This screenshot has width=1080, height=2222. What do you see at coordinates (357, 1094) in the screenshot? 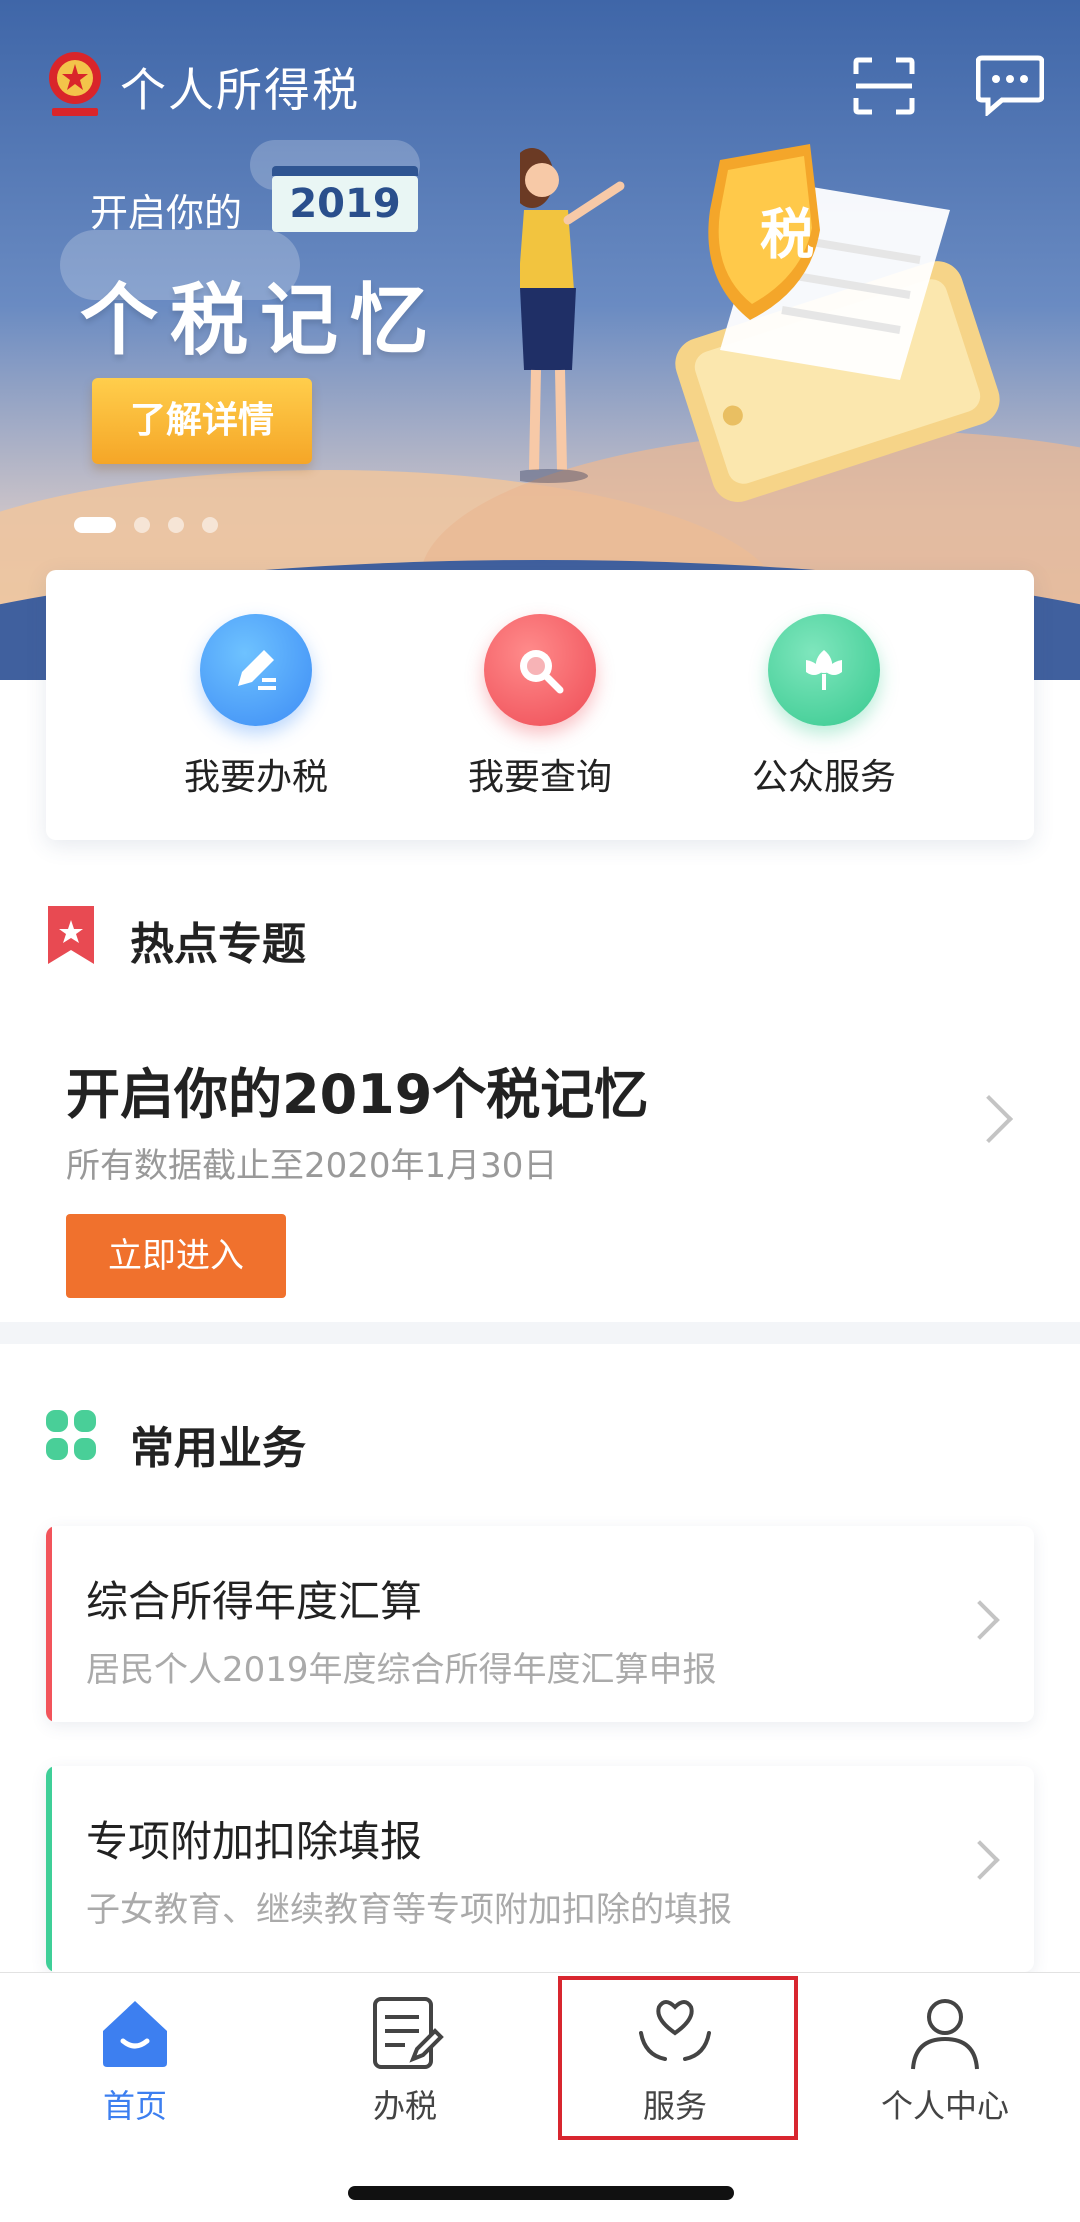
I see `hot-topic-title: 开启你的2019个税记忆` at bounding box center [357, 1094].